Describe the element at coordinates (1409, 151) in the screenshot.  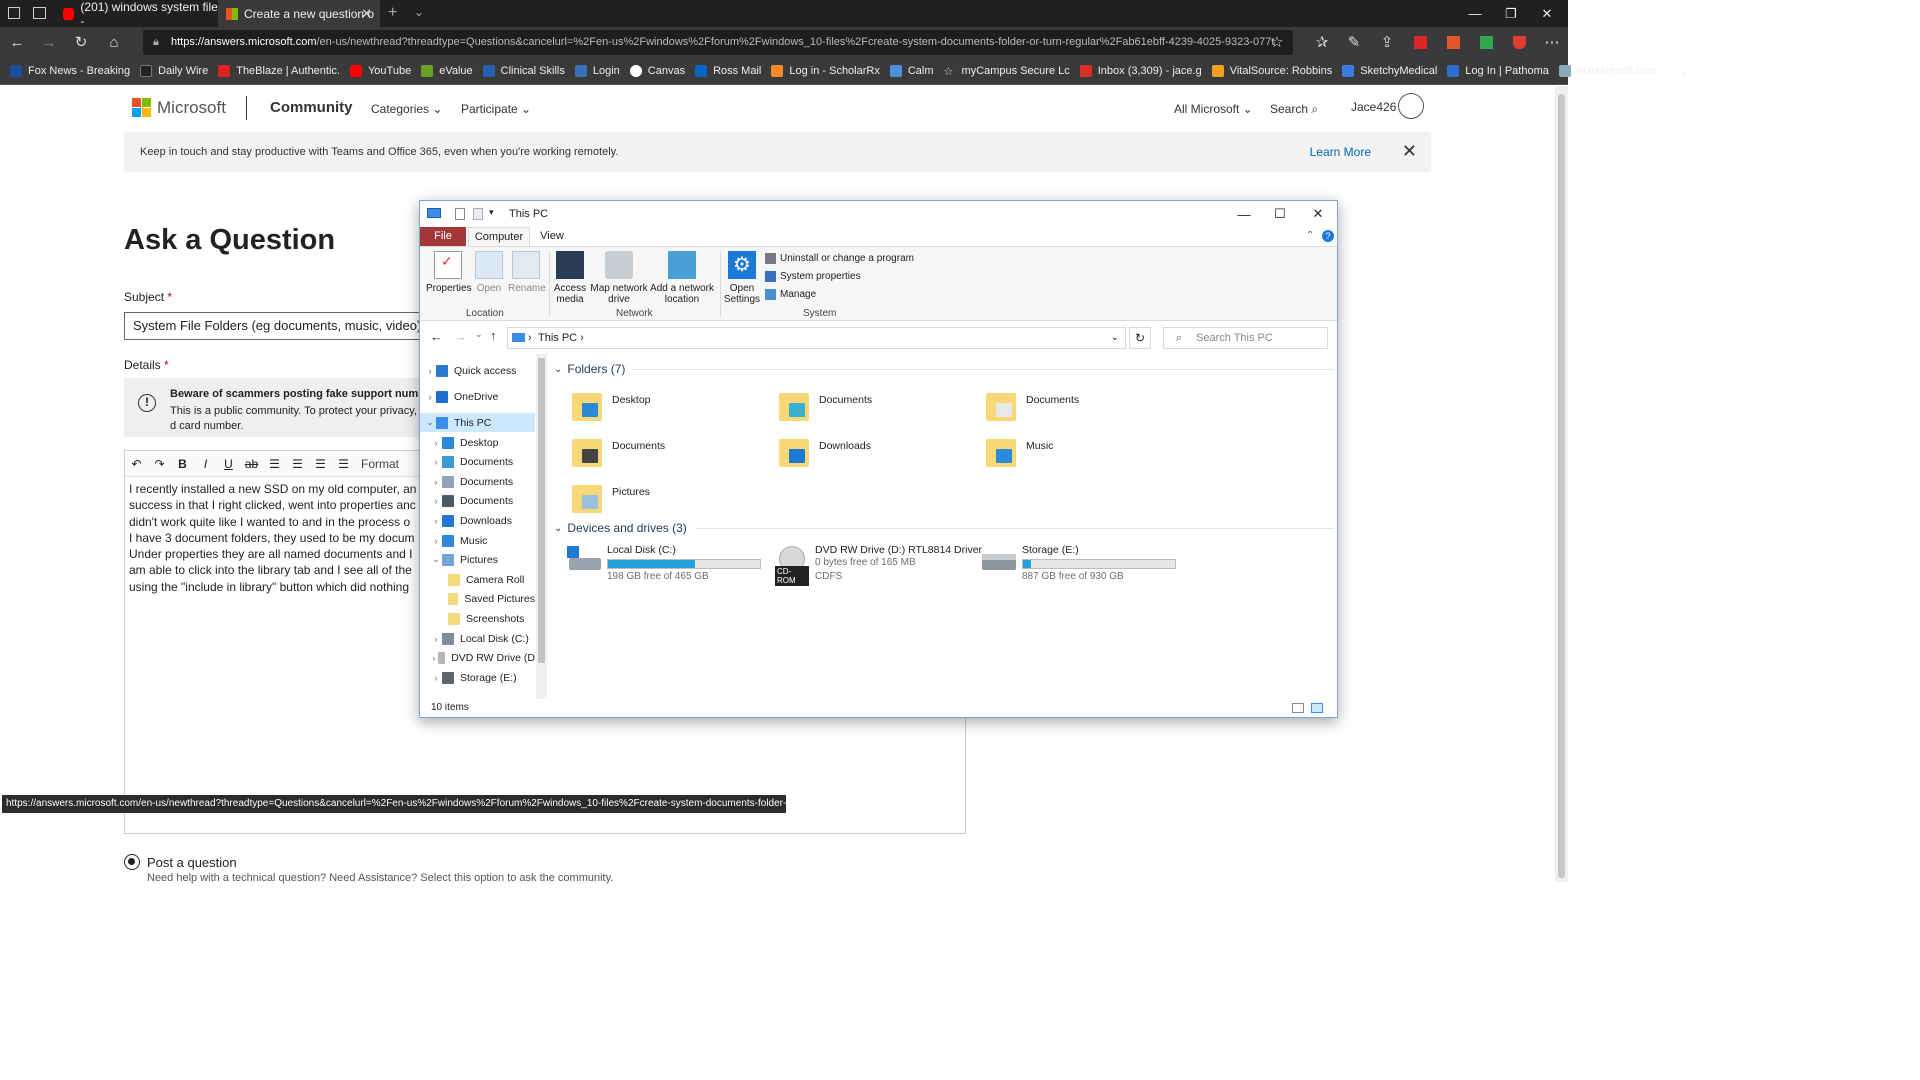
I see `close-icon: ✕` at that location.